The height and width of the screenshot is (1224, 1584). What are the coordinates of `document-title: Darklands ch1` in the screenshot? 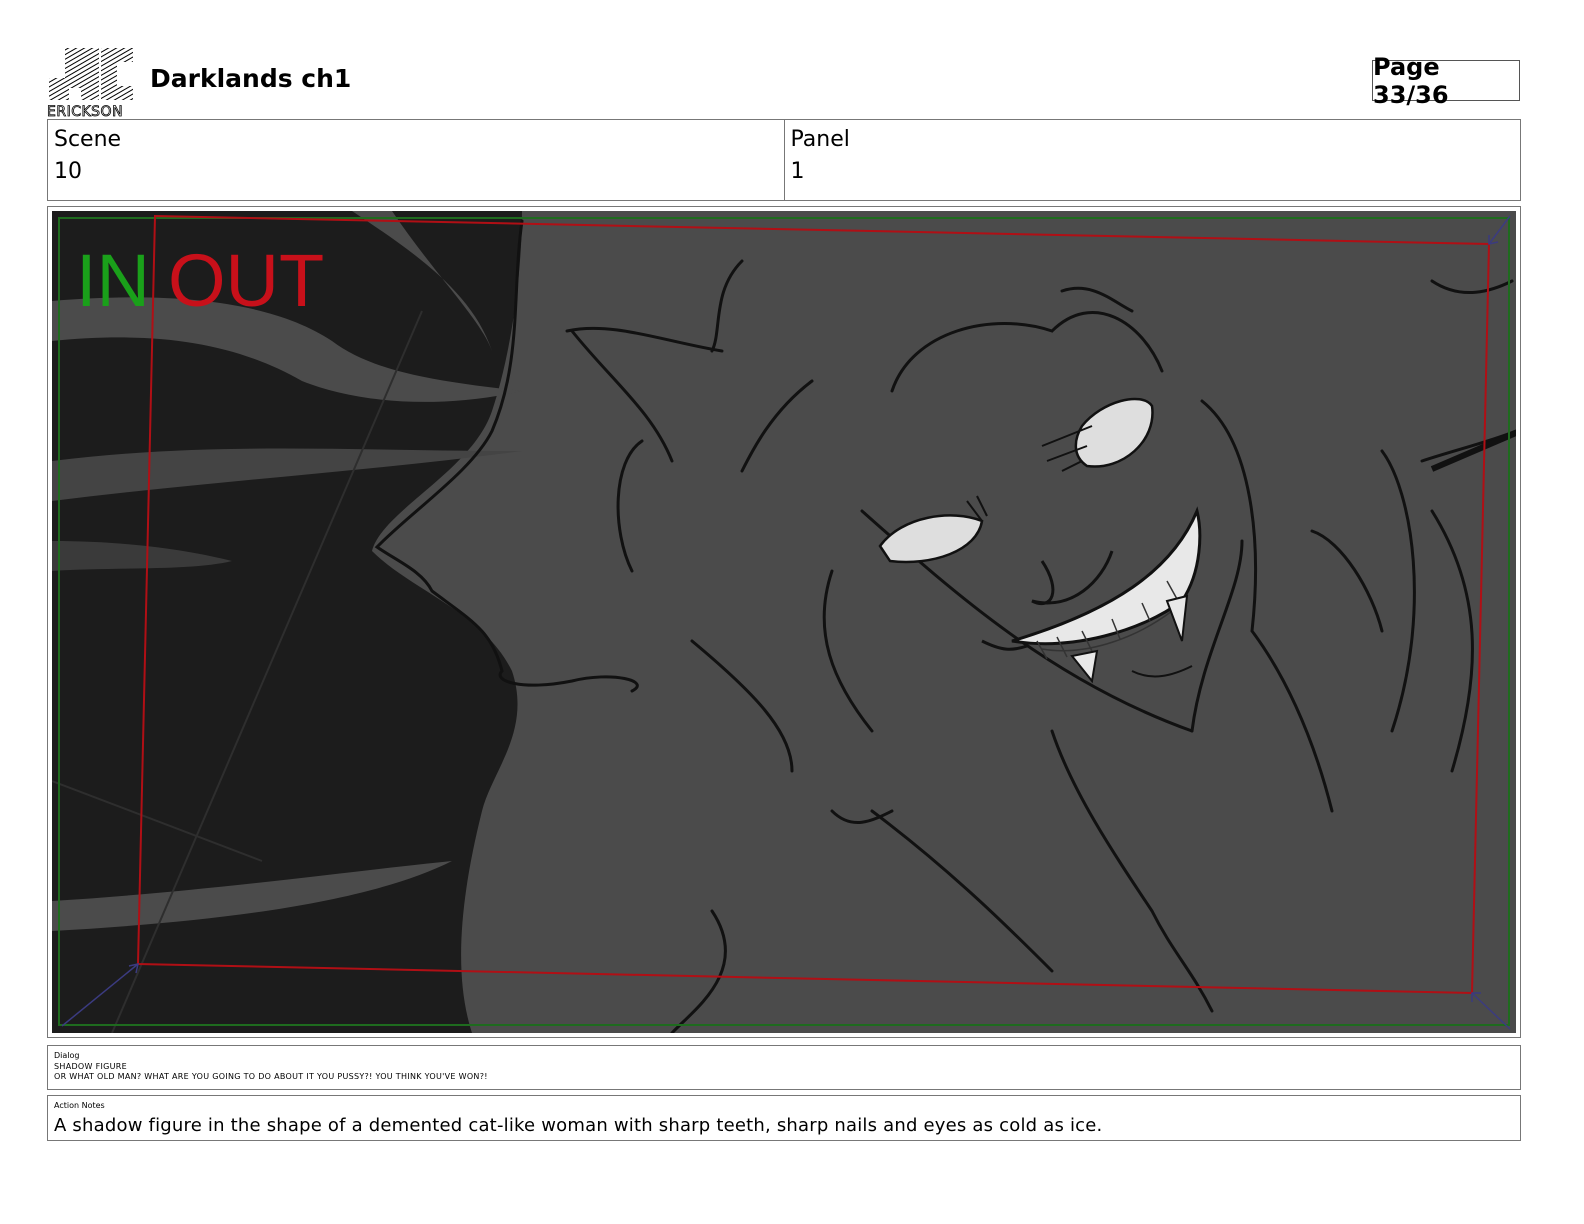 It's located at (251, 78).